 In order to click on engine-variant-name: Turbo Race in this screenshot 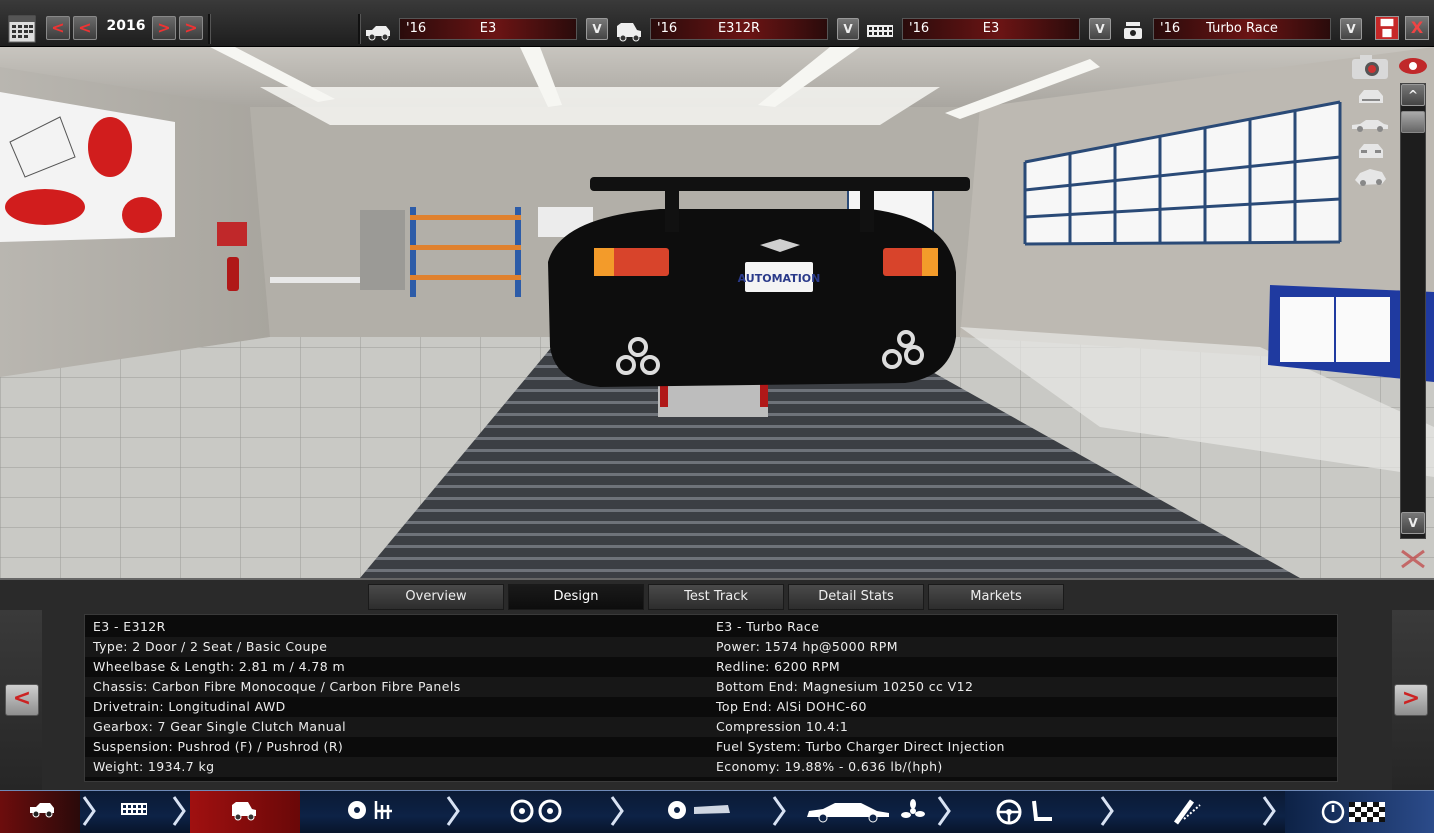, I will do `click(1242, 28)`.